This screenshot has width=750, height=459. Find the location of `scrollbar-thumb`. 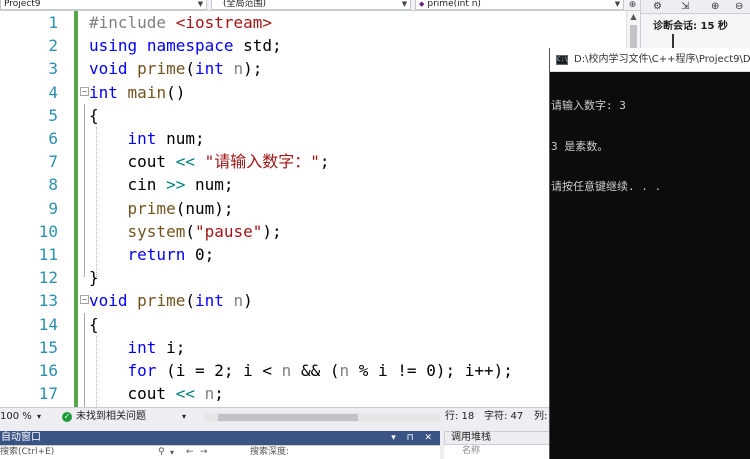

scrollbar-thumb is located at coordinates (288, 417).